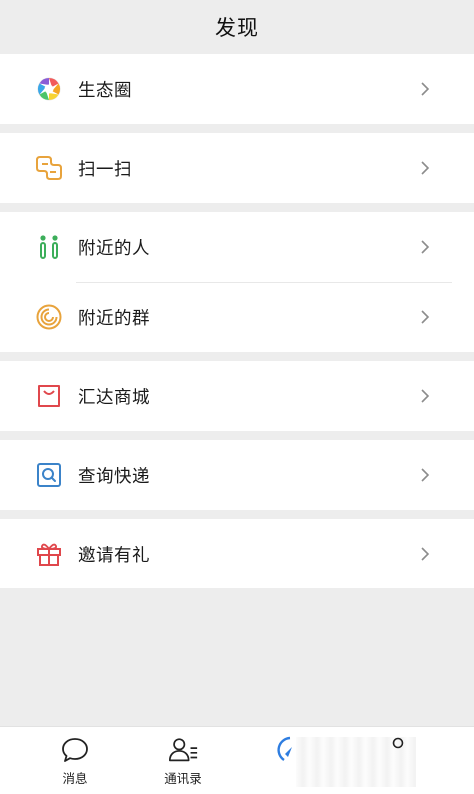 Image resolution: width=474 pixels, height=794 pixels. I want to click on tab-me, so click(398, 763).